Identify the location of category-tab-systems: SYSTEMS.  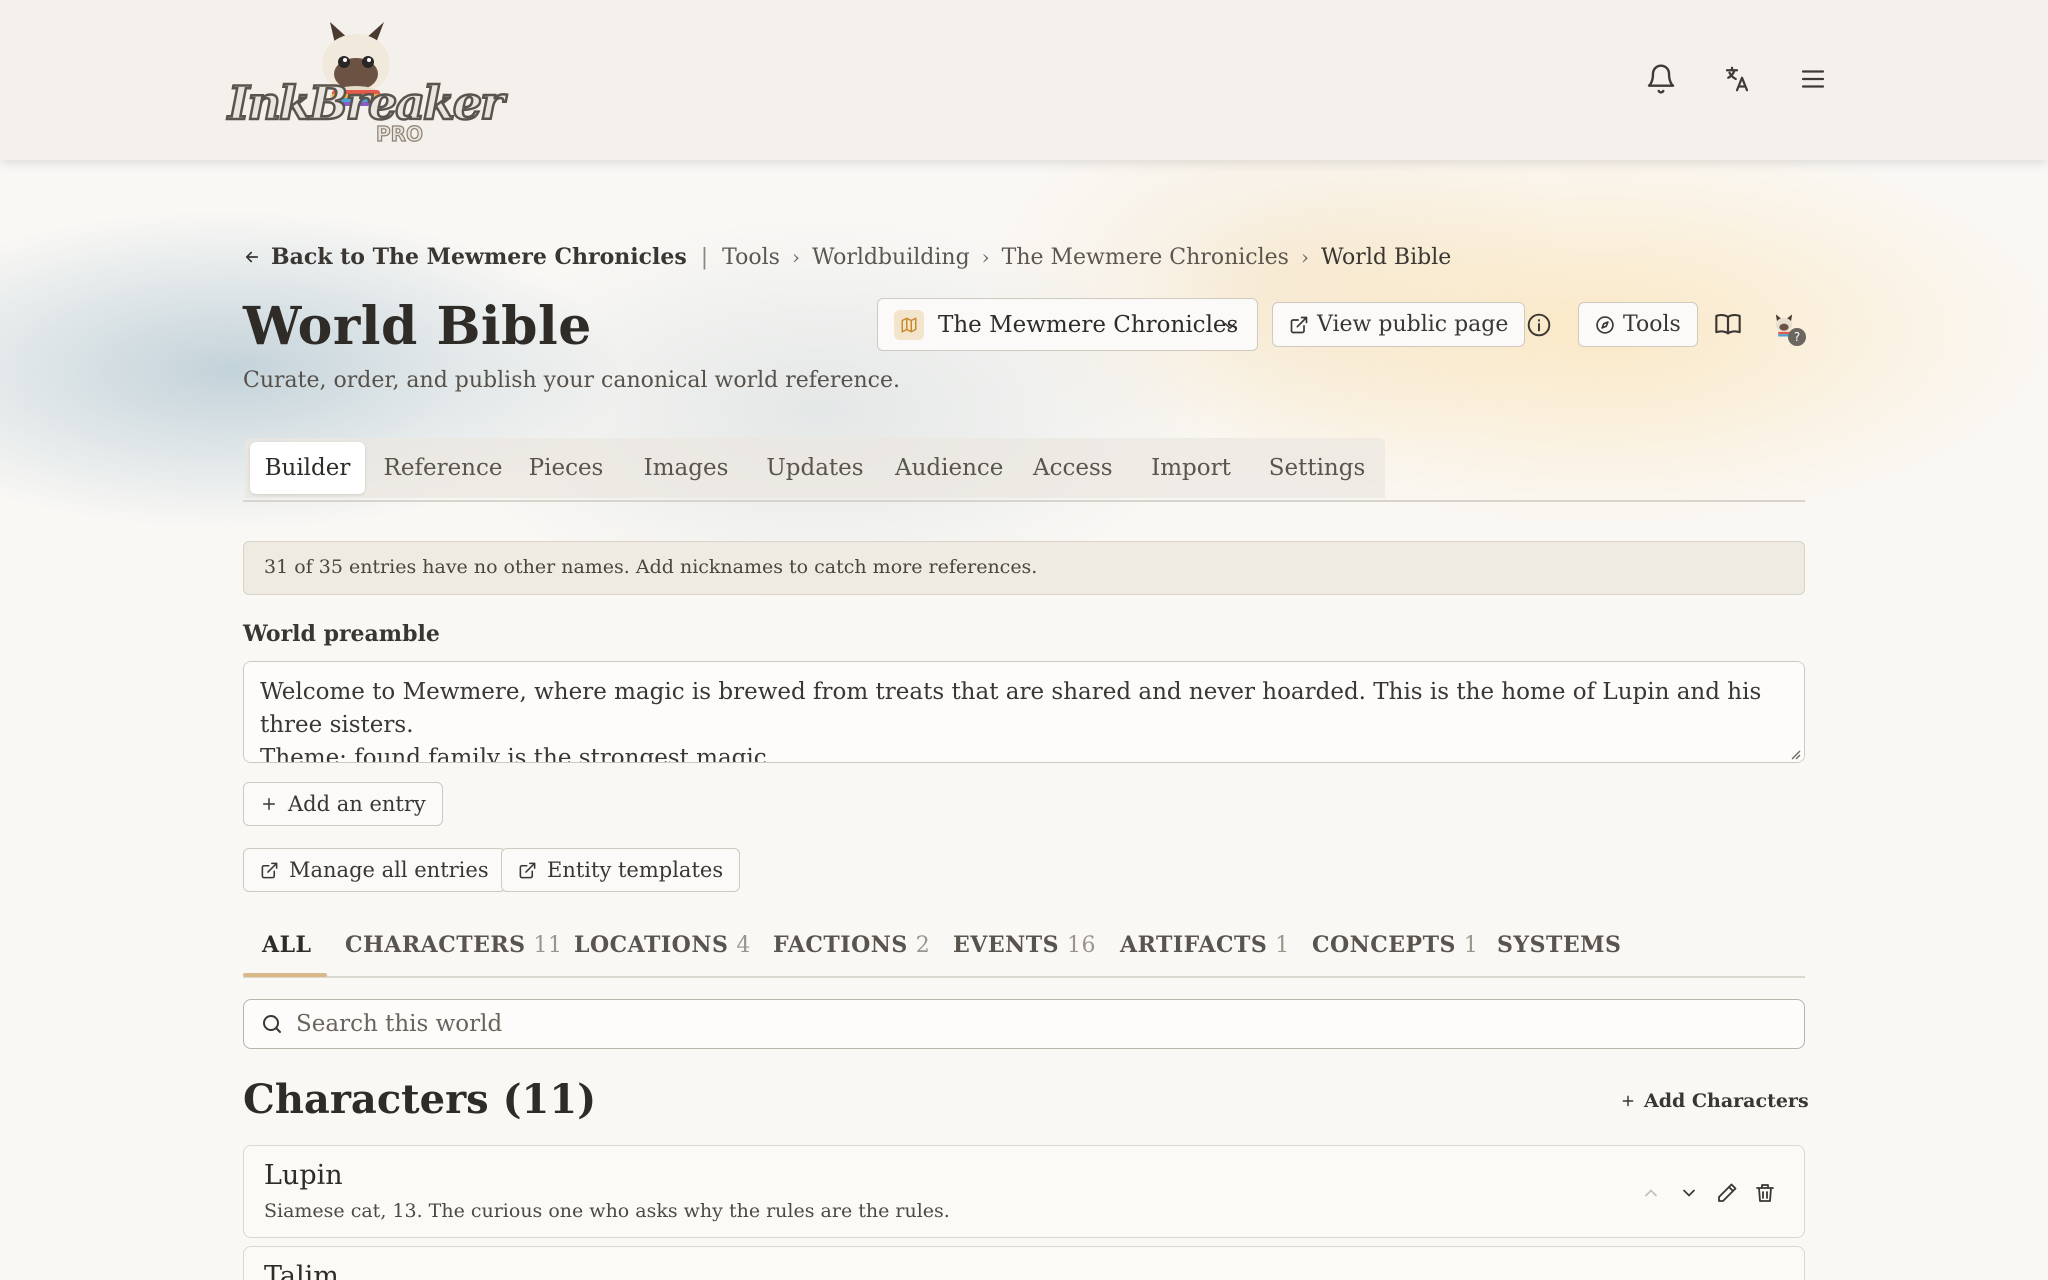
(1559, 945).